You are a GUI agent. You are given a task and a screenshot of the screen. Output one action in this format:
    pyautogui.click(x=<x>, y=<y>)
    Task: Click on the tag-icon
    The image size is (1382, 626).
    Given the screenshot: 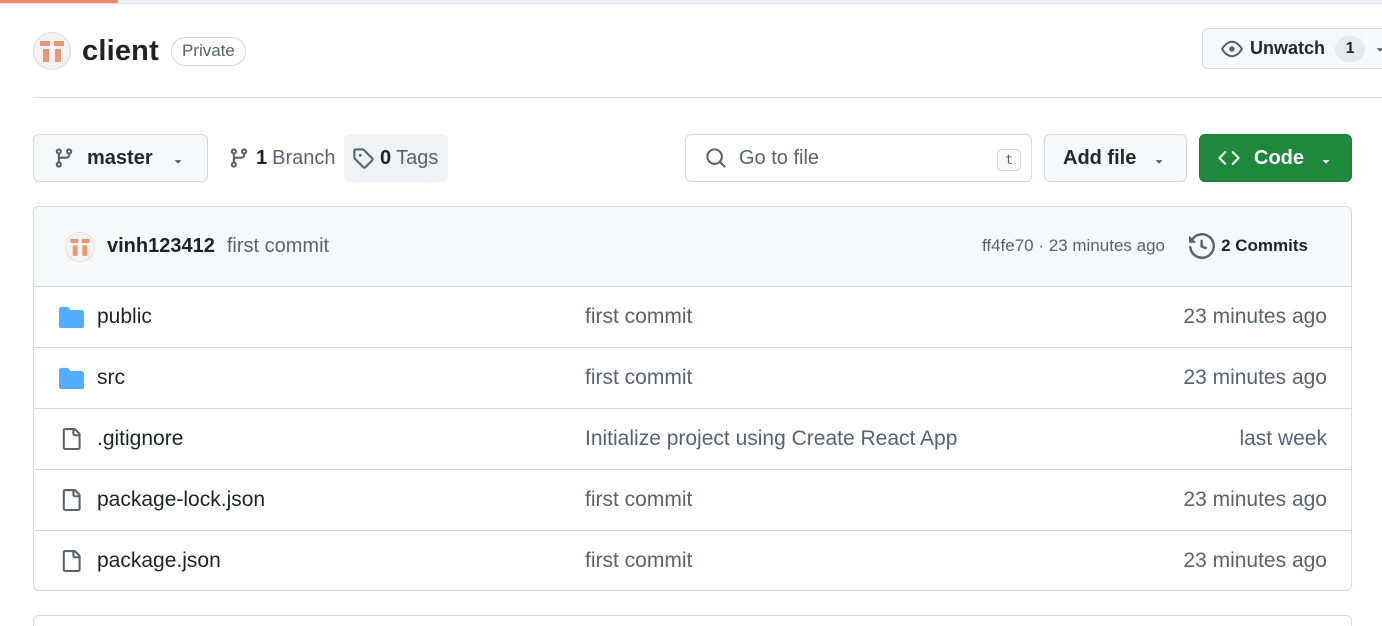 What is the action you would take?
    pyautogui.click(x=363, y=158)
    